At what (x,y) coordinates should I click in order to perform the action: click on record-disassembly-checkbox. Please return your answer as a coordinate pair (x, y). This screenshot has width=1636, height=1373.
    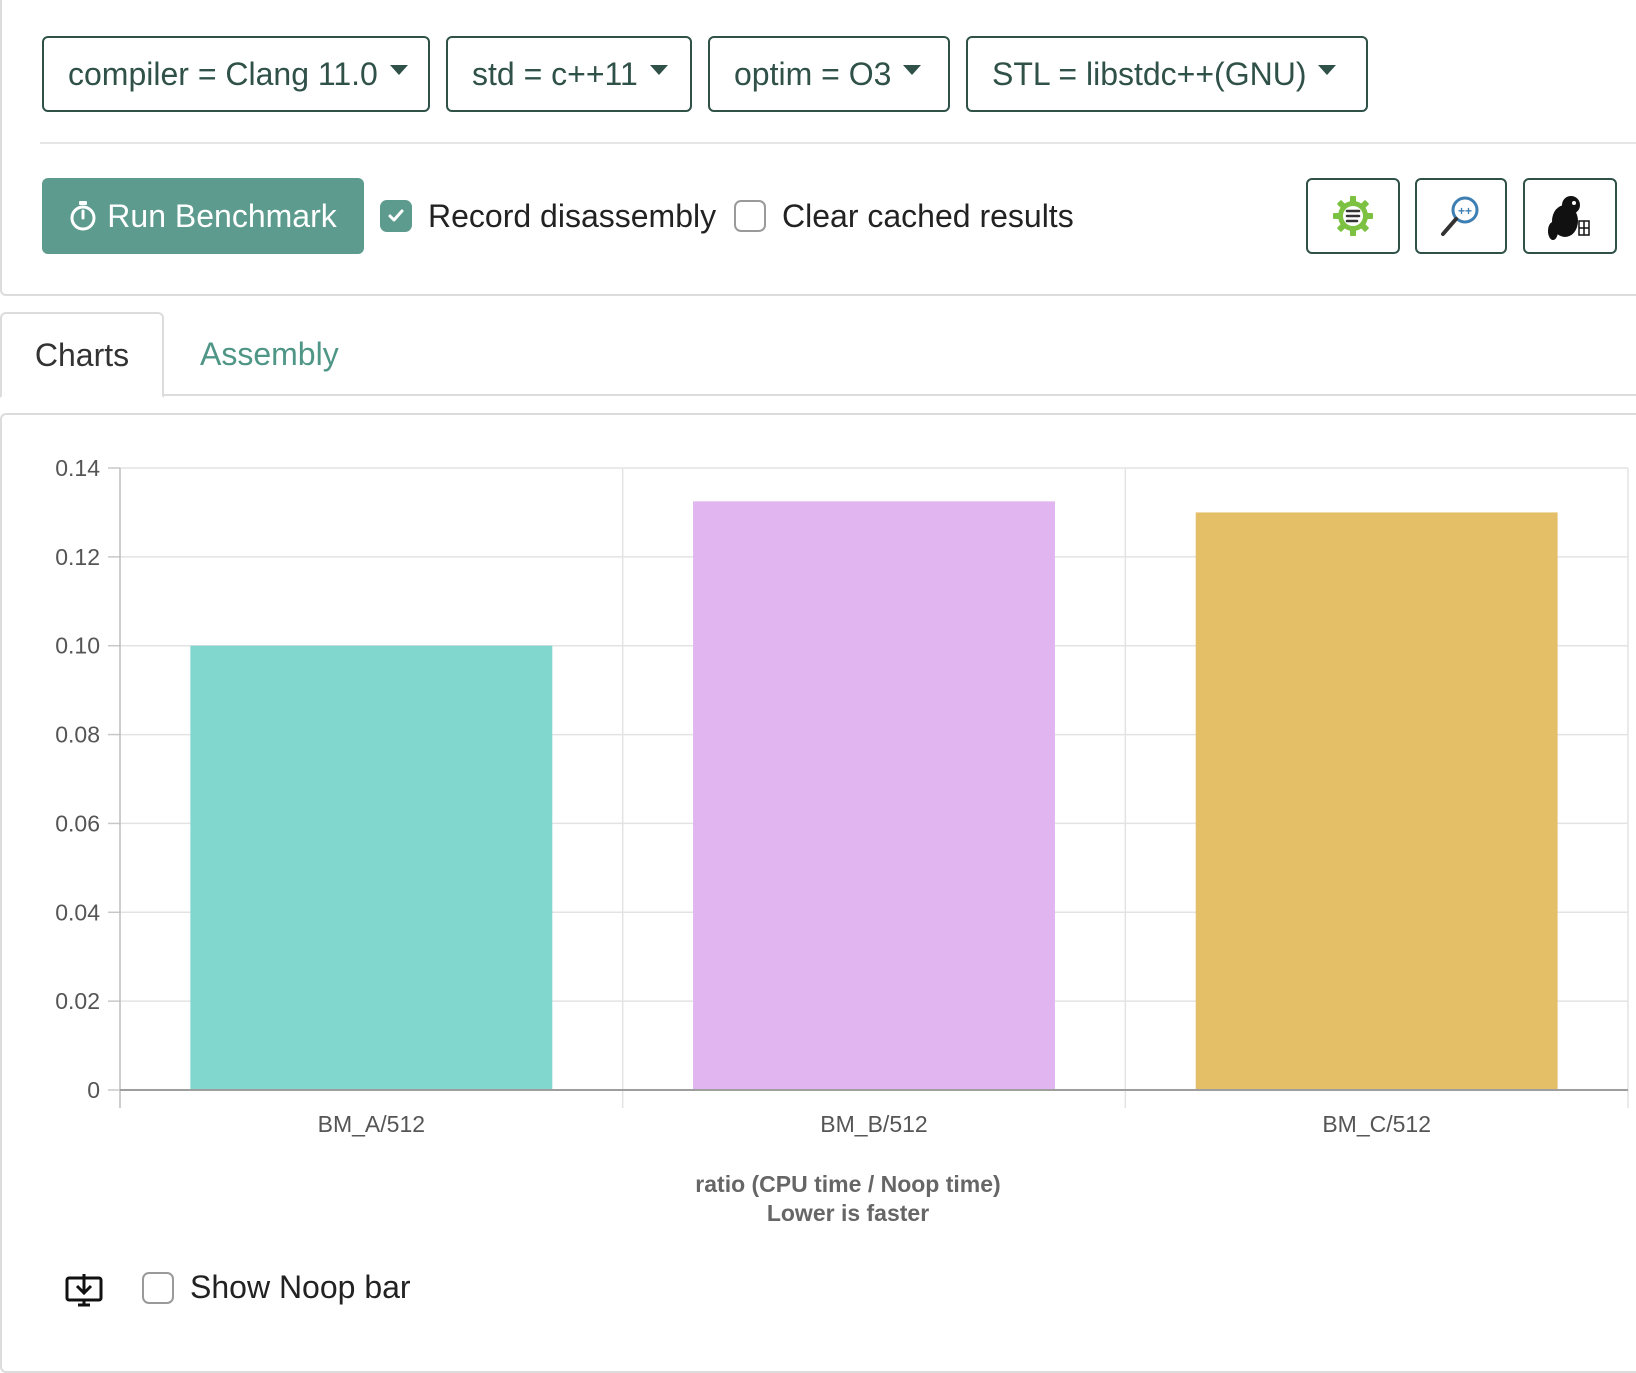
    Looking at the image, I should click on (396, 216).